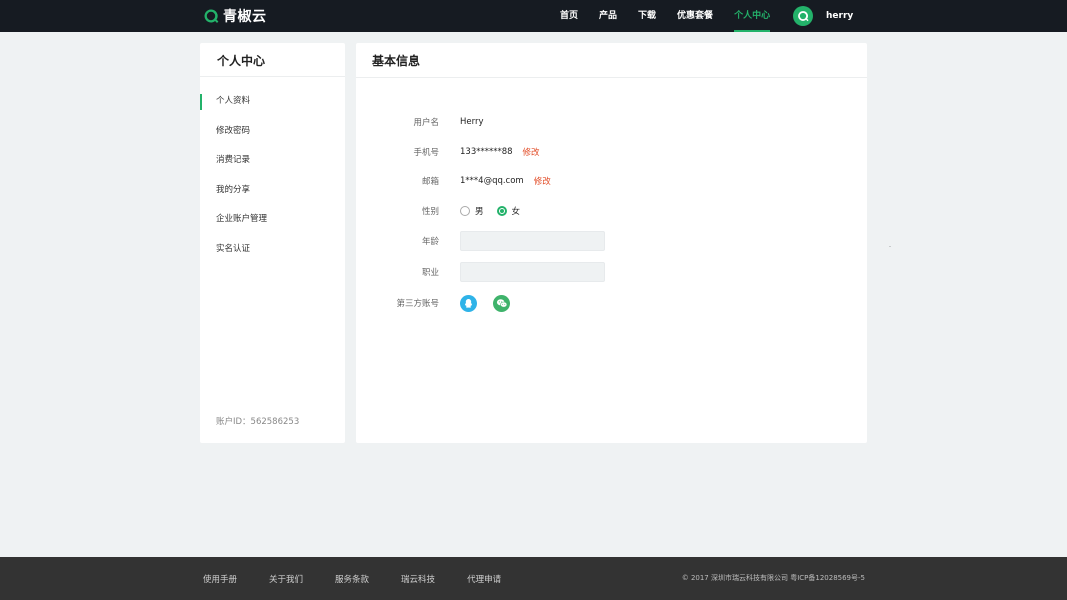  Describe the element at coordinates (695, 16) in the screenshot. I see `nav-packages: 优惠套餐` at that location.